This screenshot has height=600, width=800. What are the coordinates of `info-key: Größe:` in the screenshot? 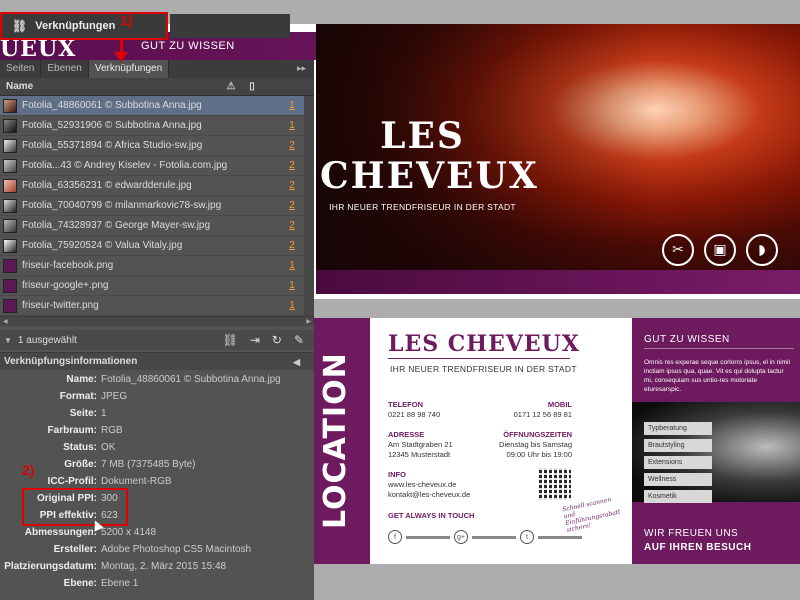 It's located at (80, 464).